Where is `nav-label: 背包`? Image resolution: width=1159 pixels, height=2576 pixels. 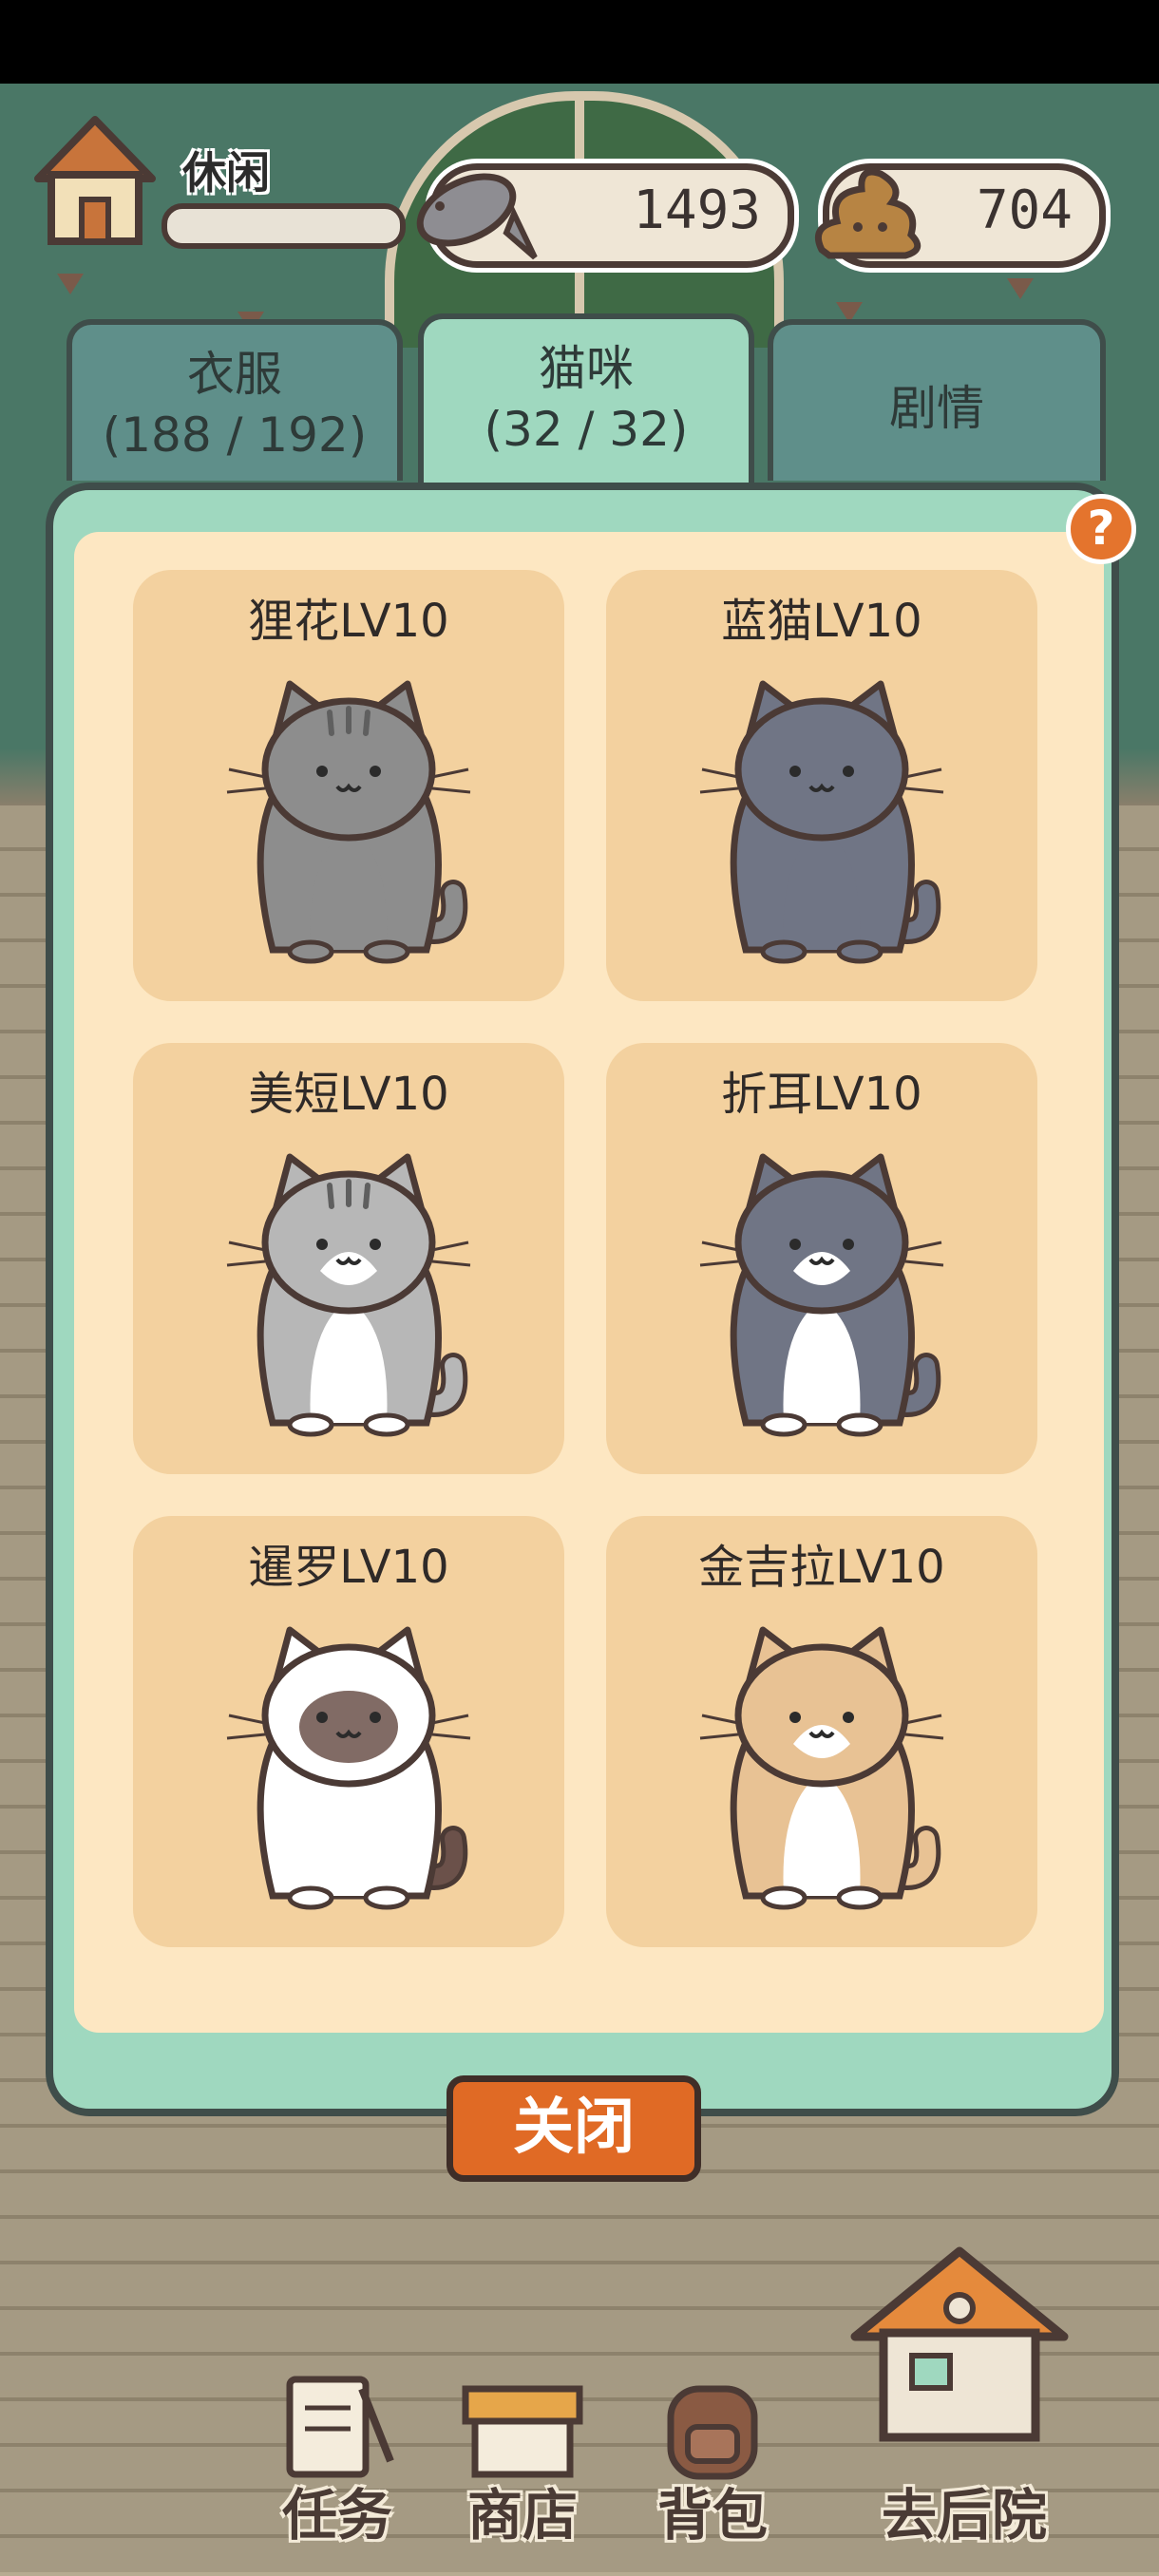 nav-label: 背包 is located at coordinates (712, 2515).